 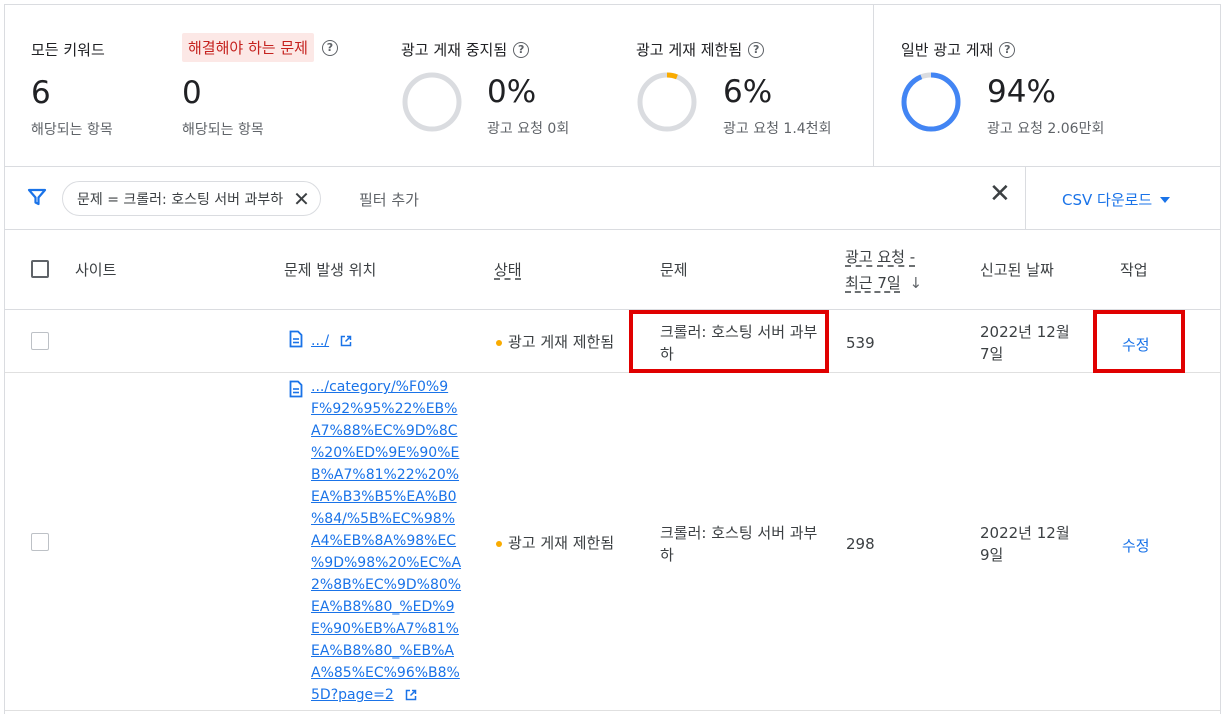 What do you see at coordinates (748, 92) in the screenshot?
I see `stat-value: 6%` at bounding box center [748, 92].